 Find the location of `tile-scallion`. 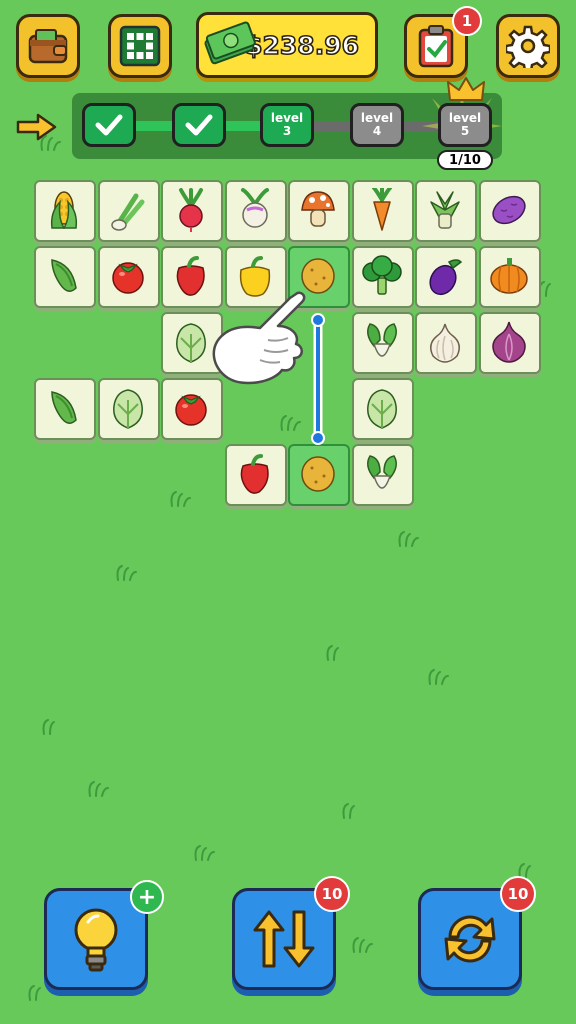

tile-scallion is located at coordinates (129, 211).